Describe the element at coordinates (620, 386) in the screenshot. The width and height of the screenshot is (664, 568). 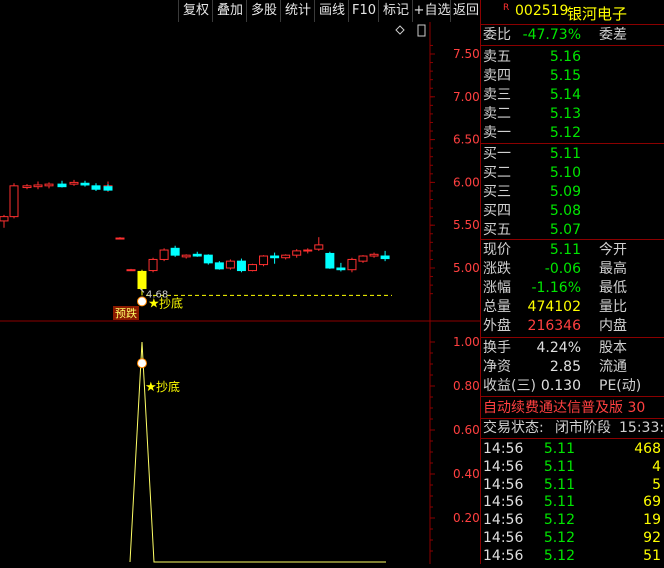
I see `fund-label2: PE(动)` at that location.